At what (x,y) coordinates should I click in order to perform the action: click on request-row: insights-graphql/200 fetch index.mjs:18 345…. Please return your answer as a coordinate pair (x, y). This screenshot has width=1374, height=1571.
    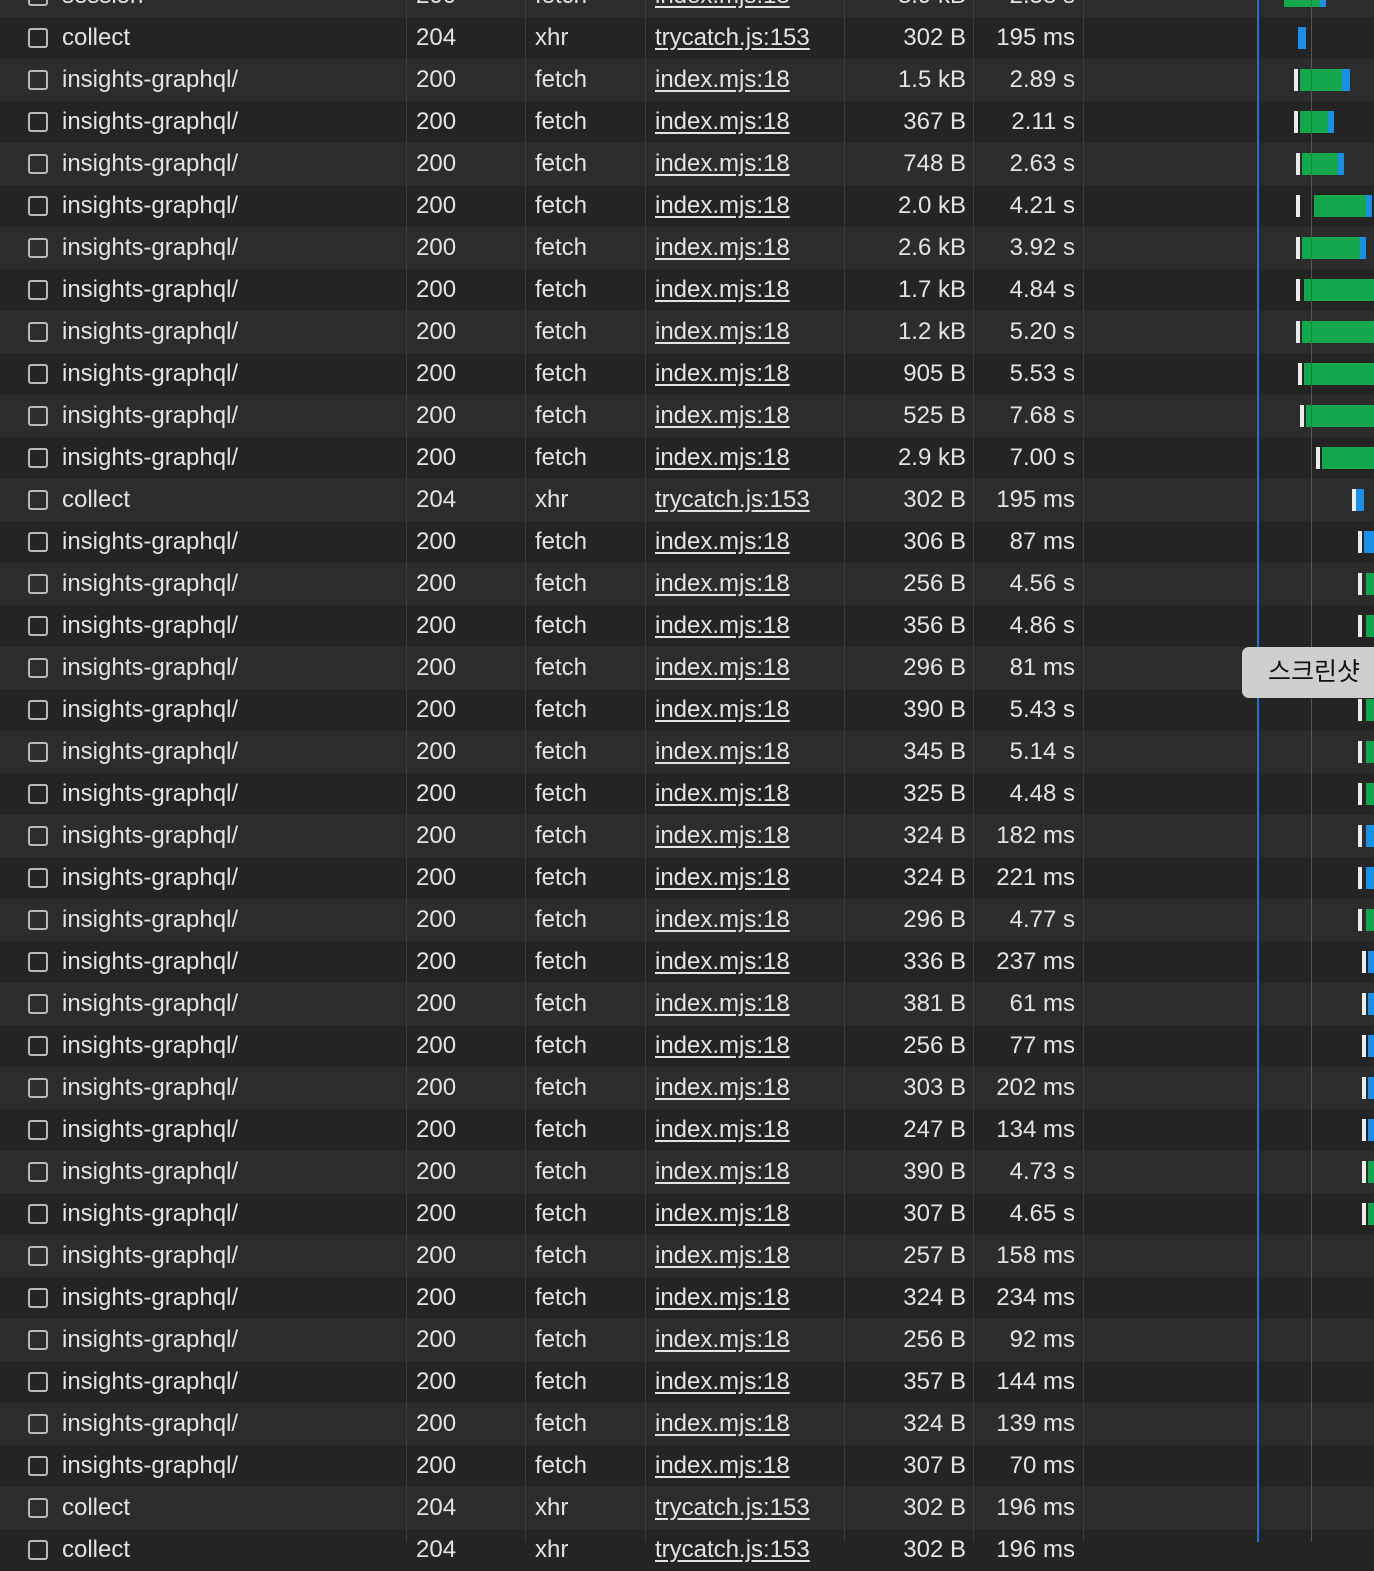
    Looking at the image, I should click on (687, 752).